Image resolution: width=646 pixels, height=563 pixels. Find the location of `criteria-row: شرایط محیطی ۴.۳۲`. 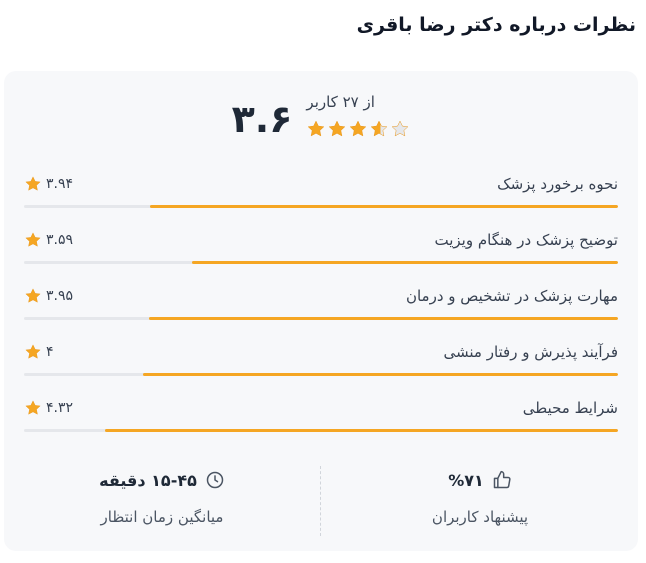

criteria-row: شرایط محیطی ۴.۳۲ is located at coordinates (321, 413).